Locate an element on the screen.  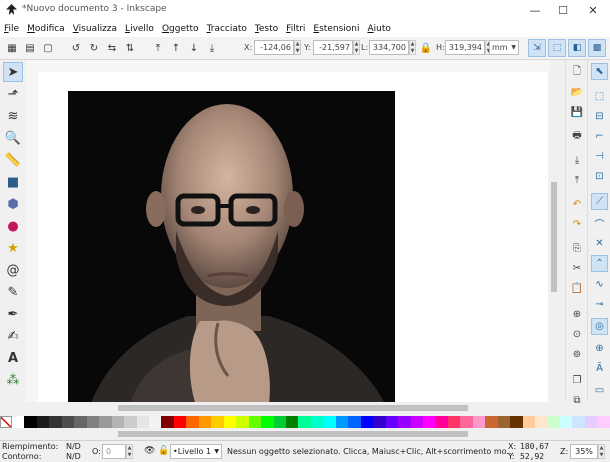
flip-horizontal-icon: ⇆ is located at coordinates (112, 48).